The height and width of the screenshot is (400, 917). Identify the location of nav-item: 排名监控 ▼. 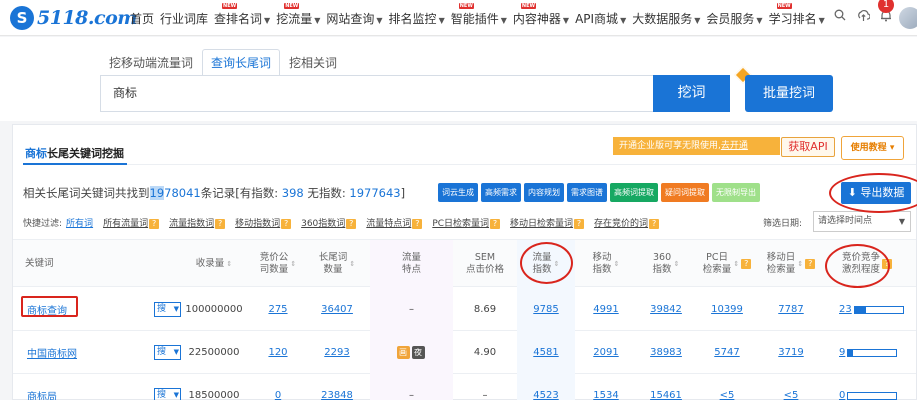
(417, 18).